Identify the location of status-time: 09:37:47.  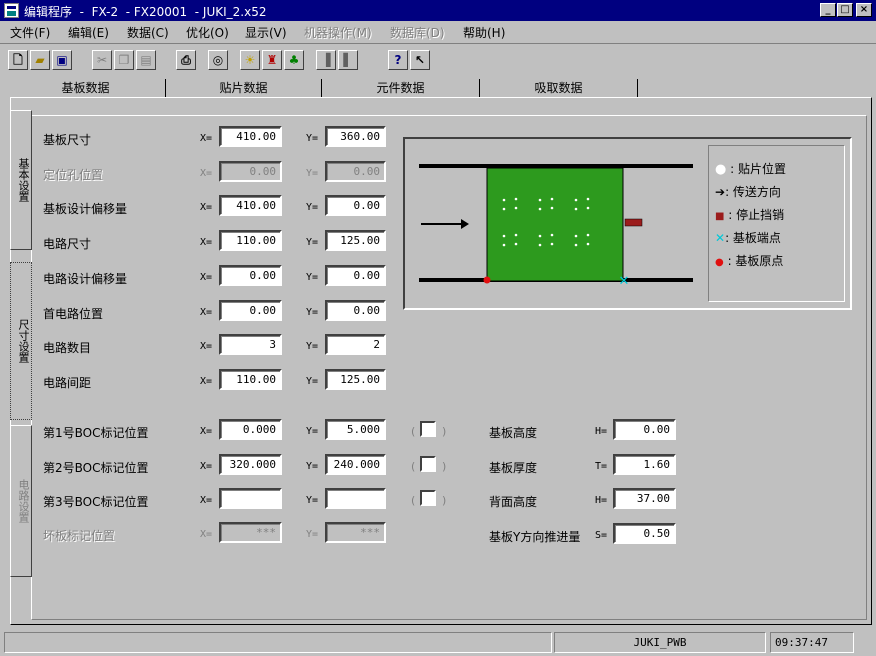
(812, 642).